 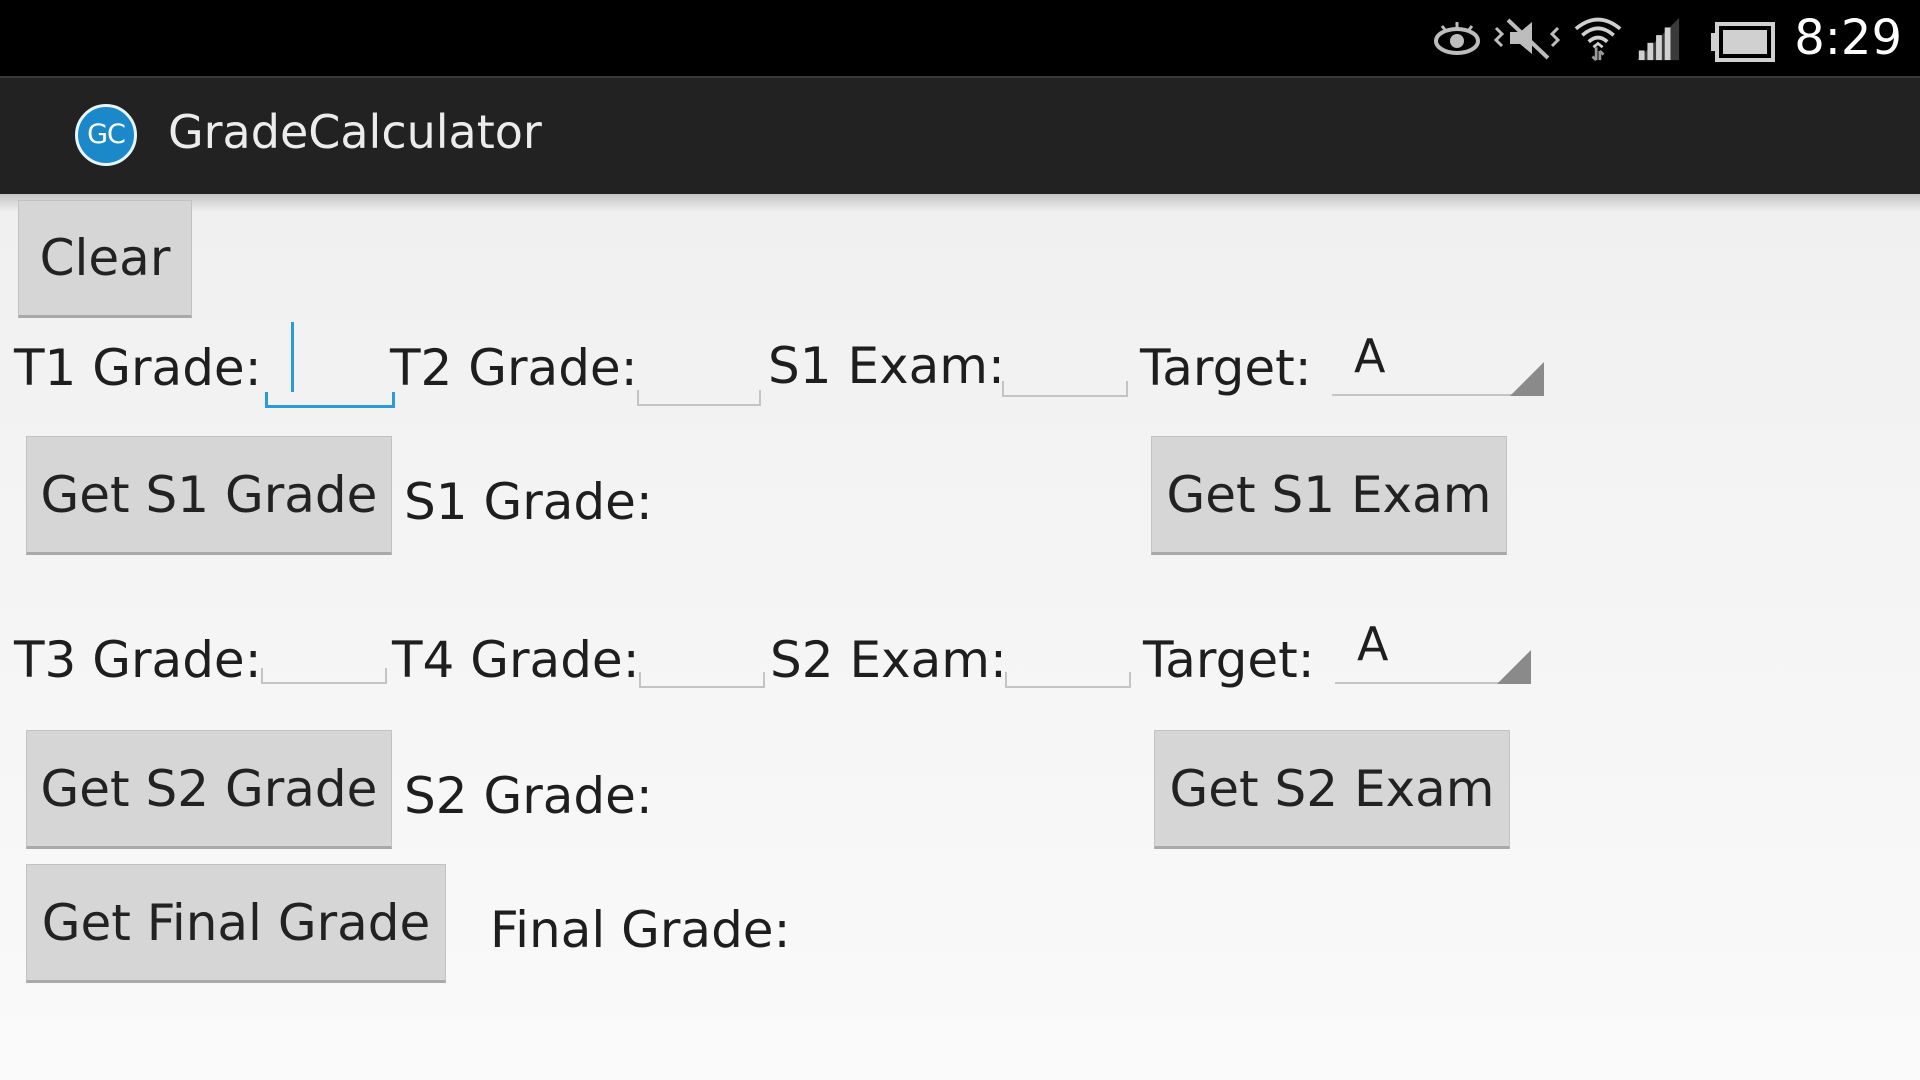 I want to click on action-bar: GC GradeCalculator, so click(x=960, y=135).